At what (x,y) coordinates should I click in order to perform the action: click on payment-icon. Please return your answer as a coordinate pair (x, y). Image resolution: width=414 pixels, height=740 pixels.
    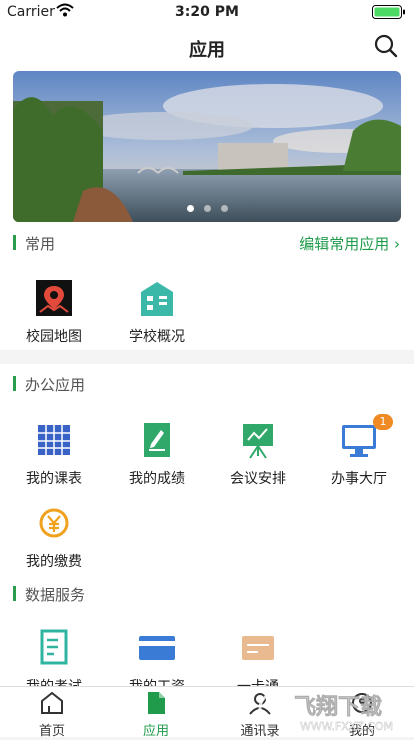
    Looking at the image, I should click on (54, 523).